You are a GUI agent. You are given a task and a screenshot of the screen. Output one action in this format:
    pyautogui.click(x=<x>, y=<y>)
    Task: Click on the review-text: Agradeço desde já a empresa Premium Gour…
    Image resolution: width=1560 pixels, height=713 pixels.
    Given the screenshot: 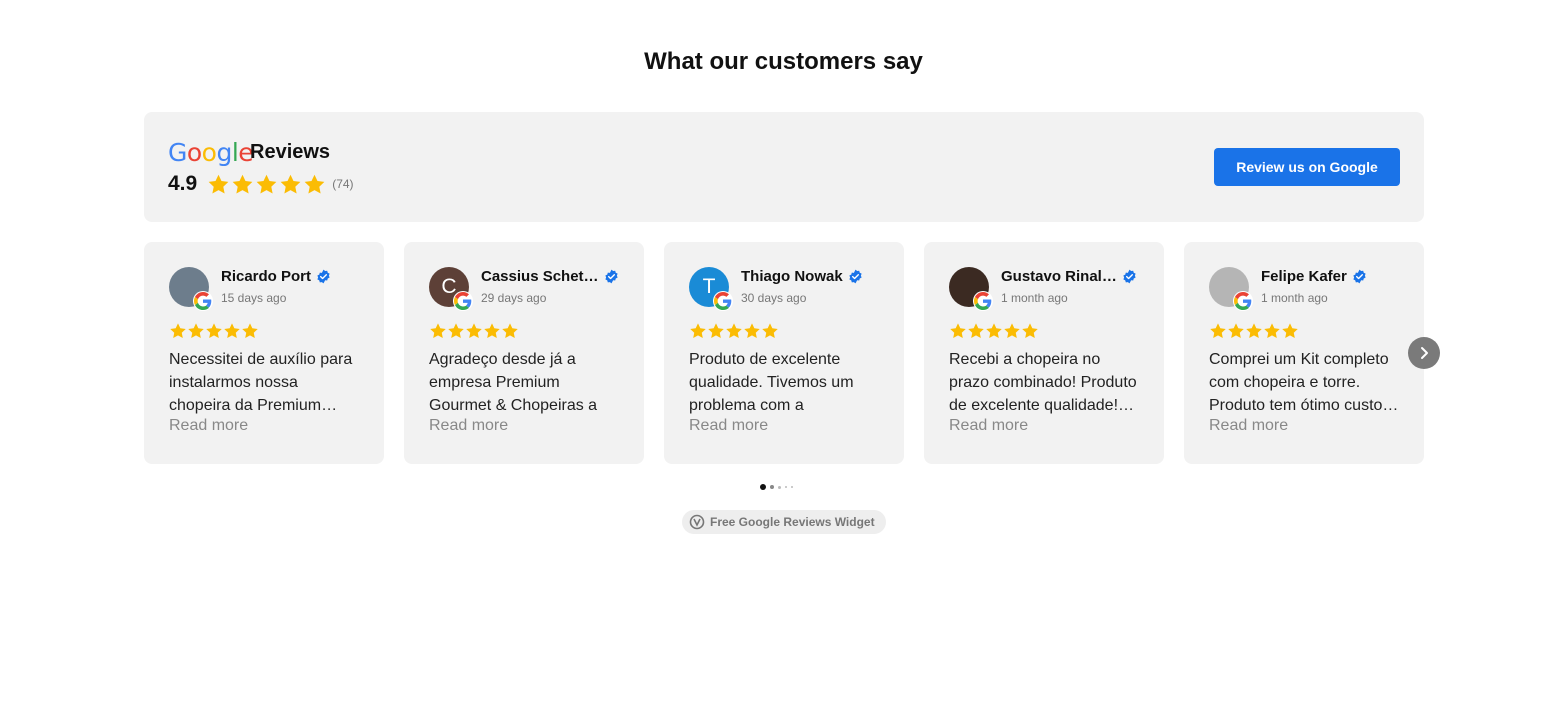 What is the action you would take?
    pyautogui.click(x=513, y=382)
    